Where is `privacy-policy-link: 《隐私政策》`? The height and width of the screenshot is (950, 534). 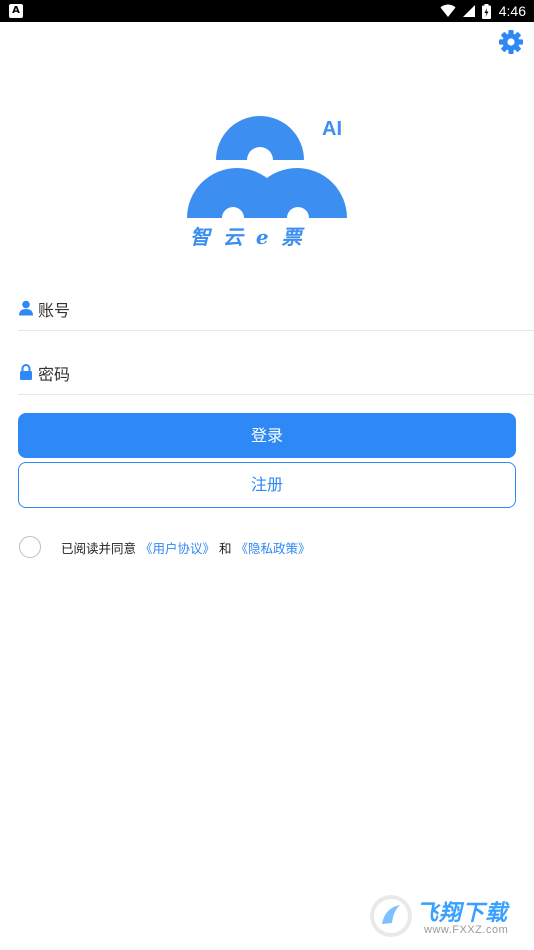 privacy-policy-link: 《隐私政策》 is located at coordinates (273, 547).